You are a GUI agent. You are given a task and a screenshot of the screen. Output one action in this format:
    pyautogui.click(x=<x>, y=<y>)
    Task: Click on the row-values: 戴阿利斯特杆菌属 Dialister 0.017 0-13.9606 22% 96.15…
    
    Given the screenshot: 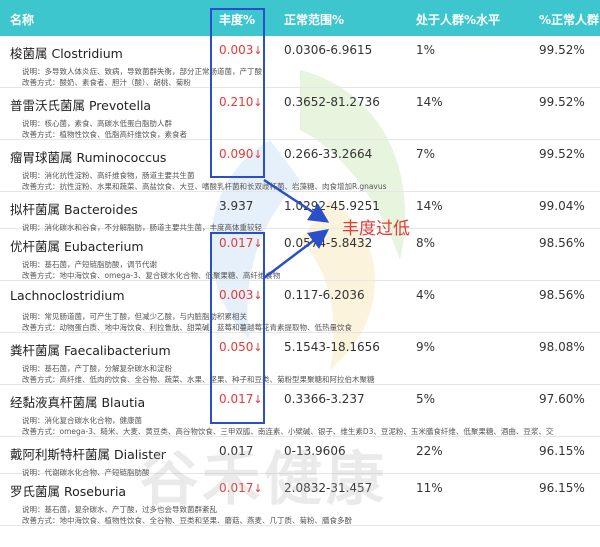 What is the action you would take?
    pyautogui.click(x=300, y=450)
    